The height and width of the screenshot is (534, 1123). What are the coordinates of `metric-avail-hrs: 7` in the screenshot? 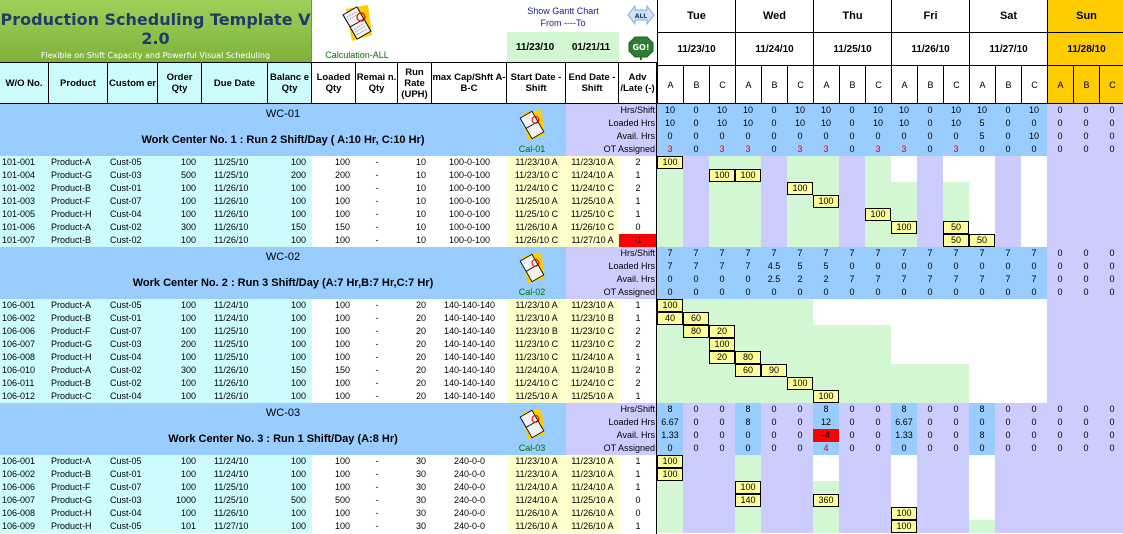 It's located at (930, 279).